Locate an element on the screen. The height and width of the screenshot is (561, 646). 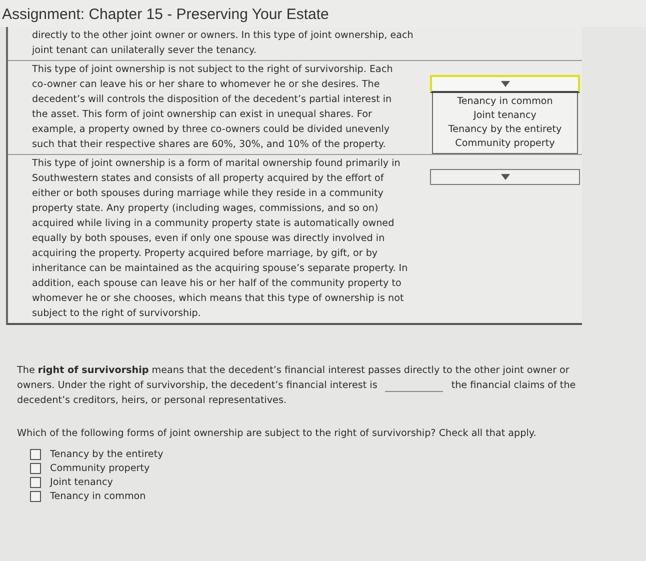
choice-label: Tenancy by the entirety is located at coordinates (107, 454).